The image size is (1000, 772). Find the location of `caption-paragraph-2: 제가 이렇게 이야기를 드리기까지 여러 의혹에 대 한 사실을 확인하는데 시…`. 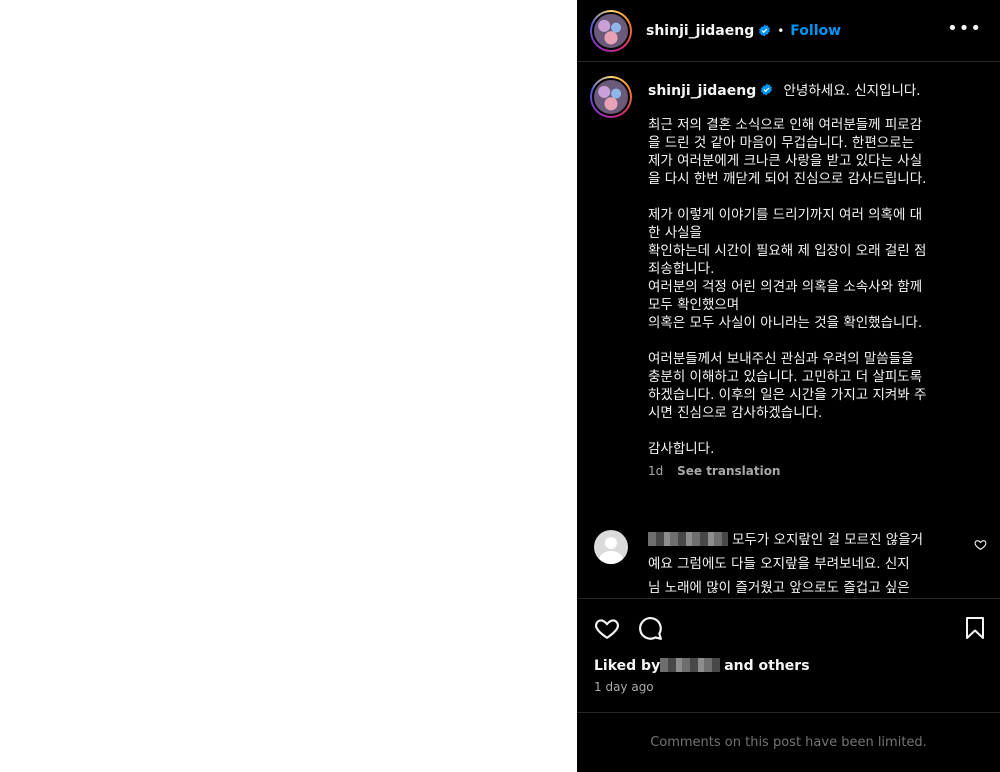

caption-paragraph-2: 제가 이렇게 이야기를 드리기까지 여러 의혹에 대 한 사실을 확인하는데 시… is located at coordinates (787, 269).